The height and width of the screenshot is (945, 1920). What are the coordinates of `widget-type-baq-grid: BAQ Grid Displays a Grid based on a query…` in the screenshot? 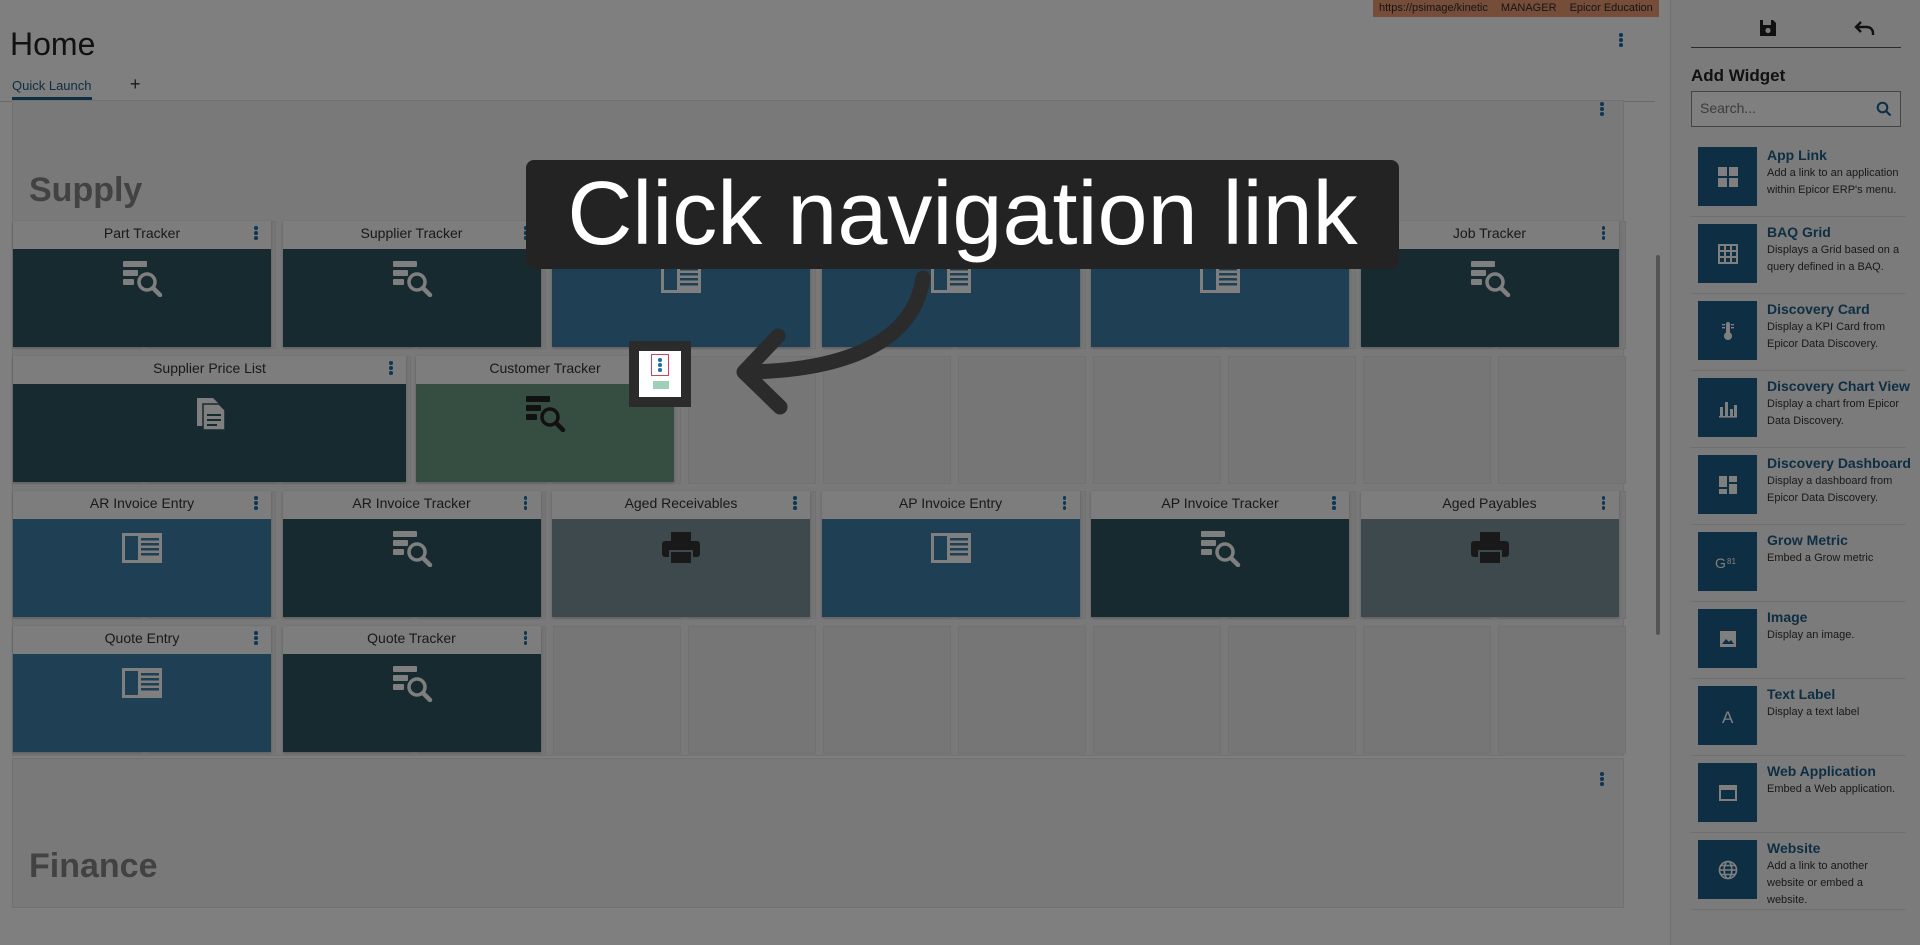 It's located at (1798, 255).